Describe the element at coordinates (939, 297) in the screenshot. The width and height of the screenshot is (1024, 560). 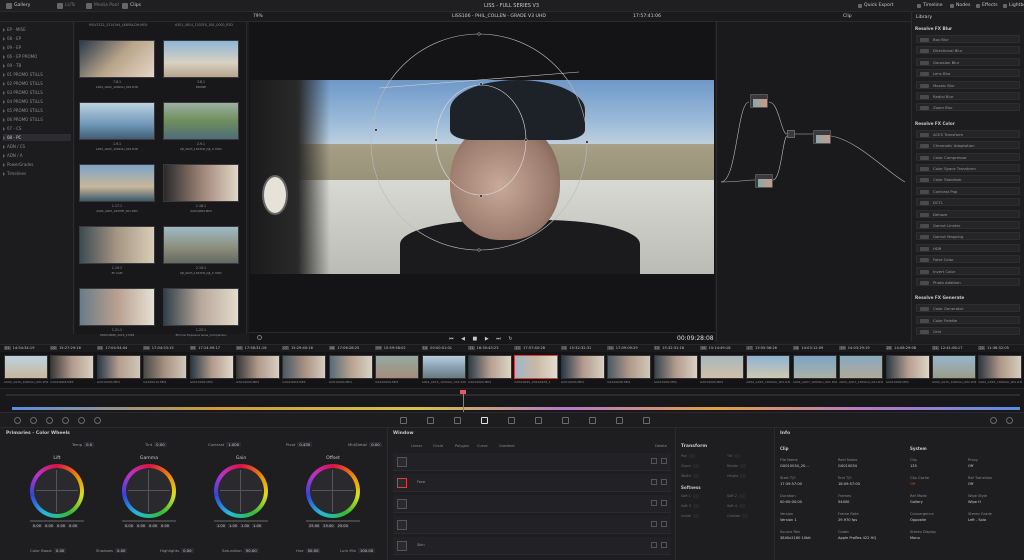
I see `library-section-title: Resolve FX Generate` at that location.